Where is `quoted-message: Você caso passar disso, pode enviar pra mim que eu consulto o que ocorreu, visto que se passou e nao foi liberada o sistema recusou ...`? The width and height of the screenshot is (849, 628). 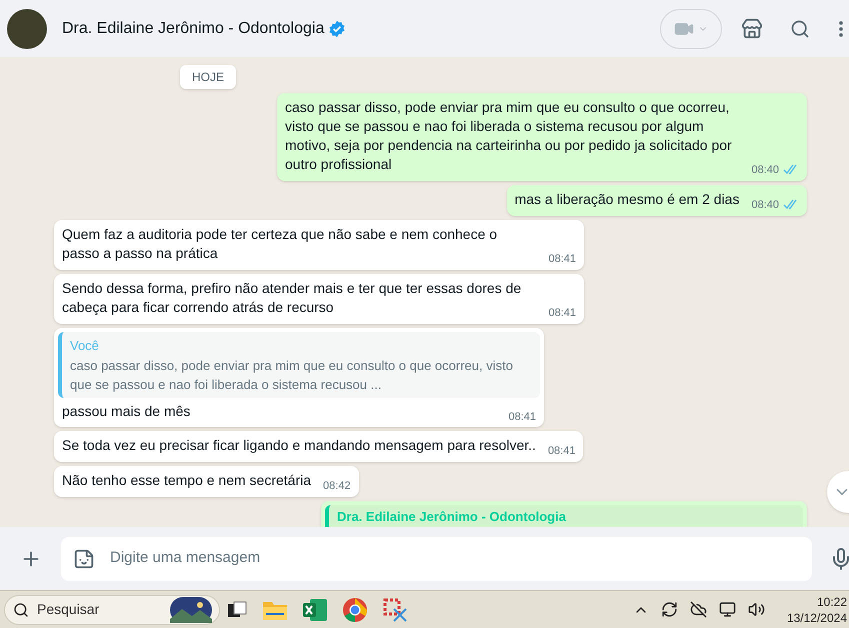 quoted-message: Você caso passar disso, pode enviar pra mim que eu consulto o que ocorreu, visto que se passou e nao foi liberada o sistema recusou ... is located at coordinates (299, 365).